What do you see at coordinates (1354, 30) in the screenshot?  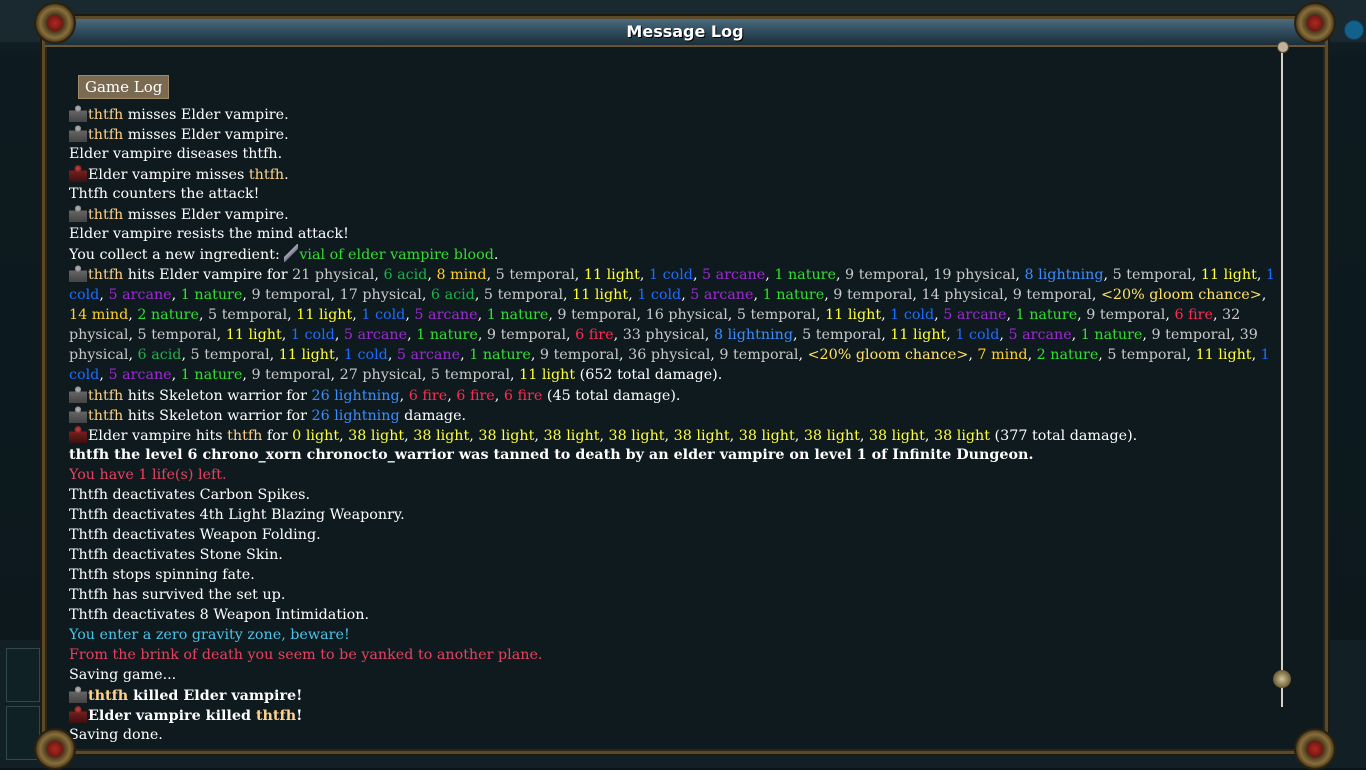 I see `app-corner-icon` at bounding box center [1354, 30].